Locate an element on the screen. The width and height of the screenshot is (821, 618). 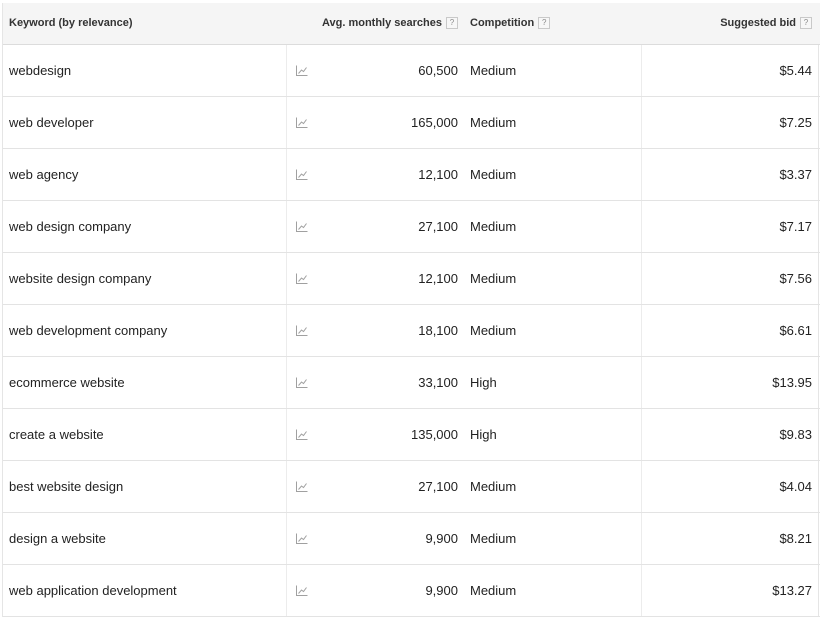
keyword-cell: best website design is located at coordinates (144, 486).